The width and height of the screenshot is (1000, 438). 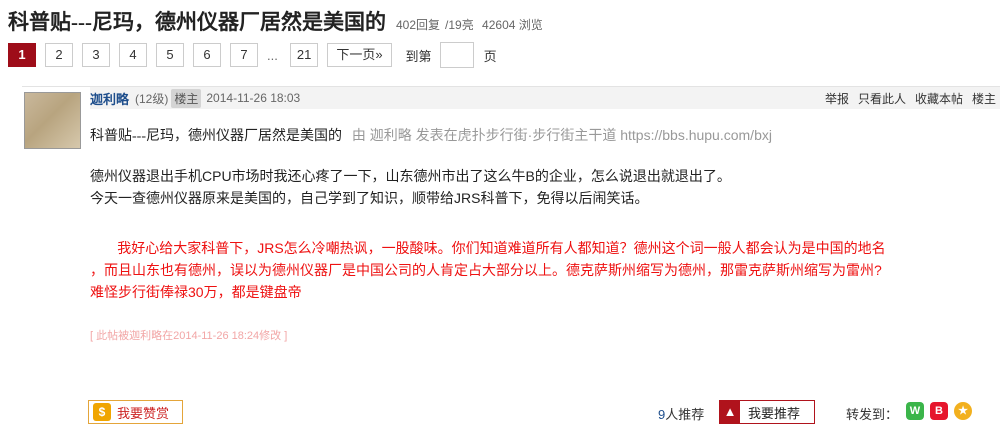 I want to click on wechat-icon: W, so click(x=915, y=411).